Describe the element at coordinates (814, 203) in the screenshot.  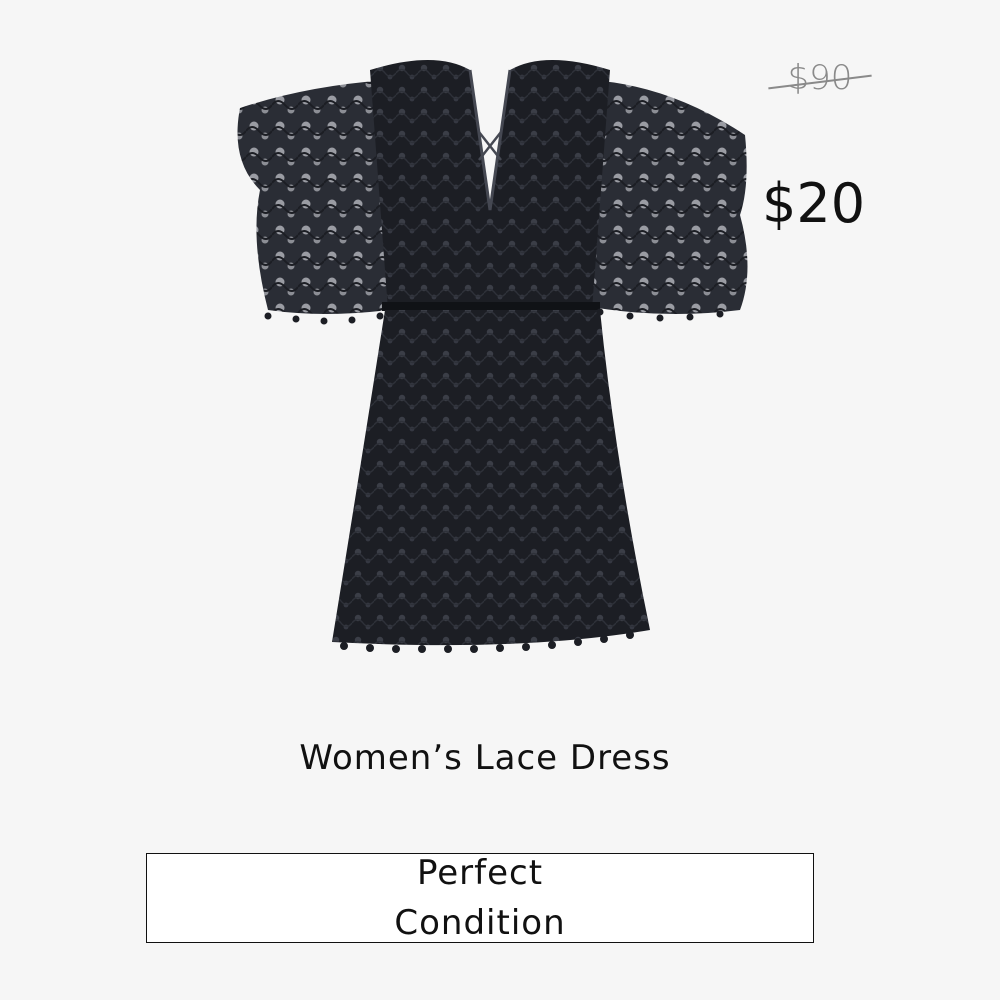
I see `sale-price: $20` at that location.